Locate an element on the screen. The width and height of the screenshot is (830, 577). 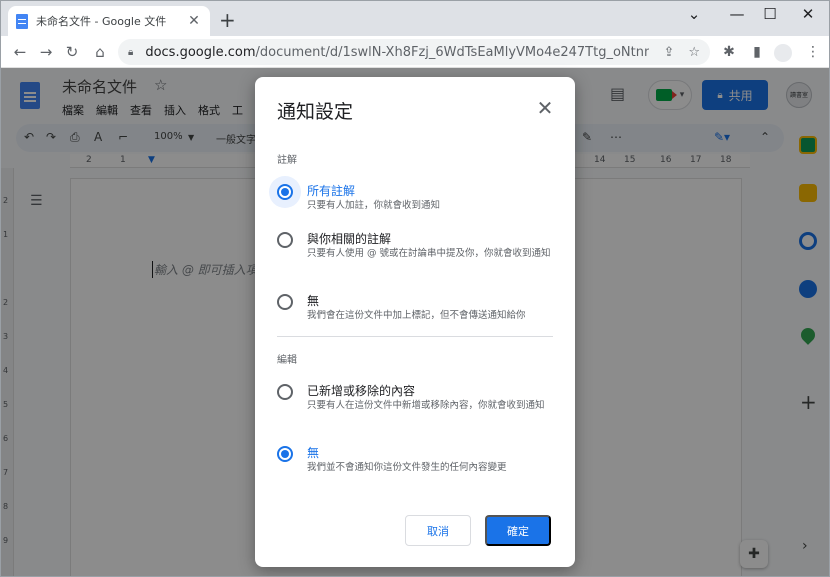
reload-icon: ↻ is located at coordinates (72, 52).